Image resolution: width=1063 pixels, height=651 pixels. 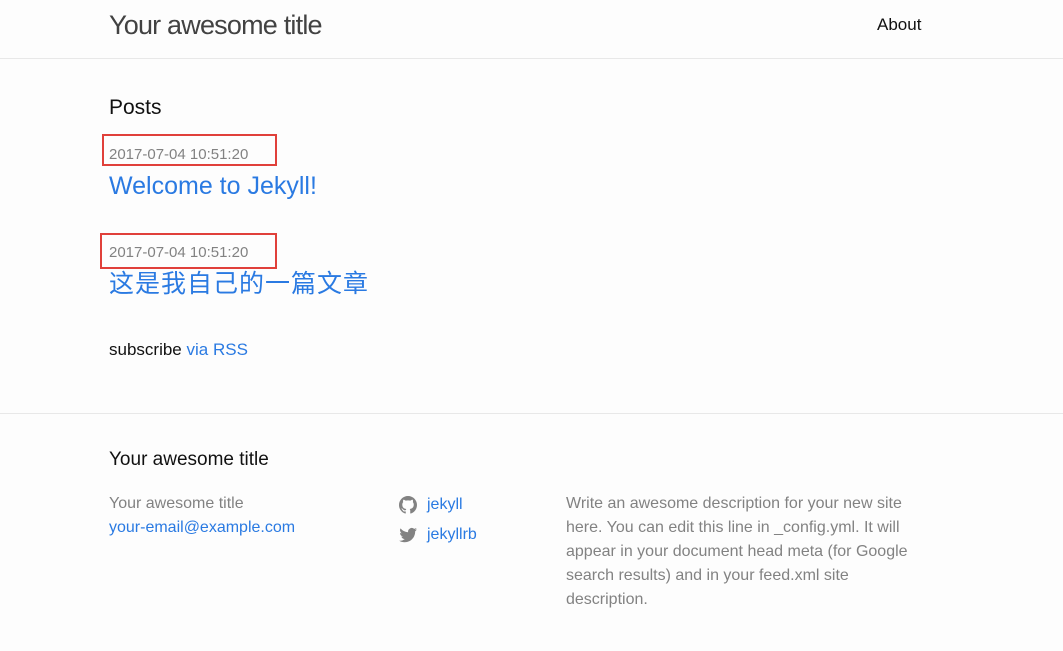 What do you see at coordinates (445, 504) in the screenshot?
I see `github-username: jekyll` at bounding box center [445, 504].